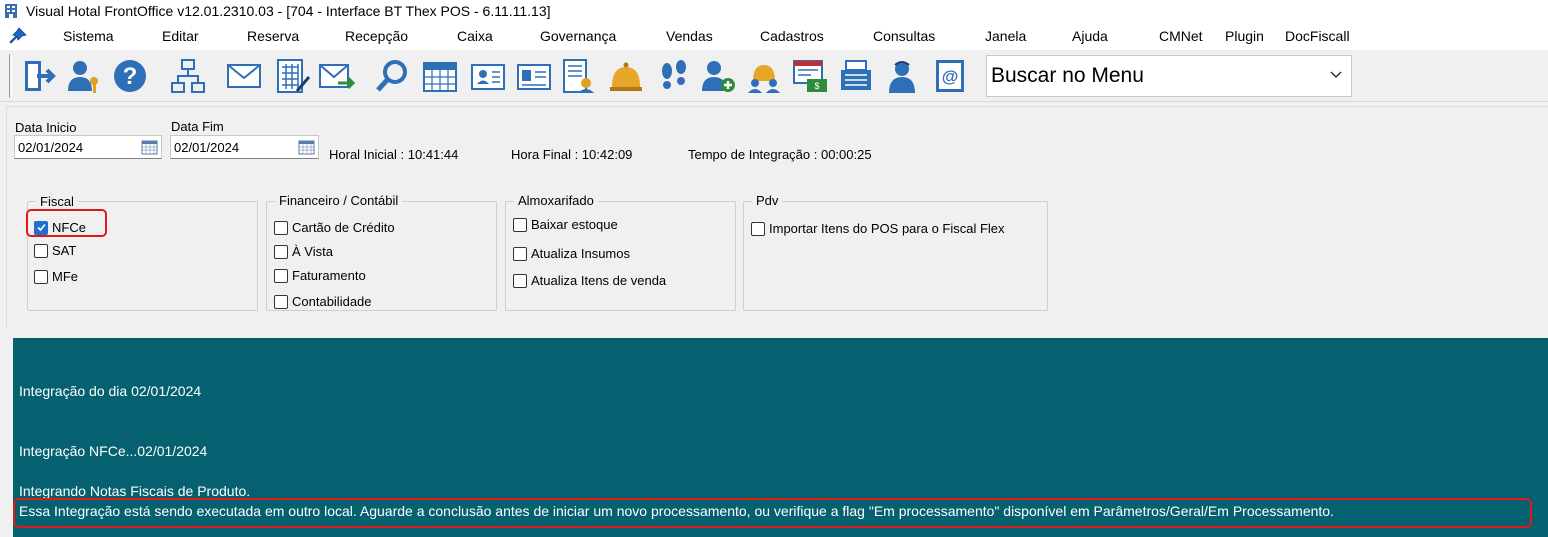 The width and height of the screenshot is (1548, 537). I want to click on cartao-credito-label: Cartão de Crédito, so click(343, 227).